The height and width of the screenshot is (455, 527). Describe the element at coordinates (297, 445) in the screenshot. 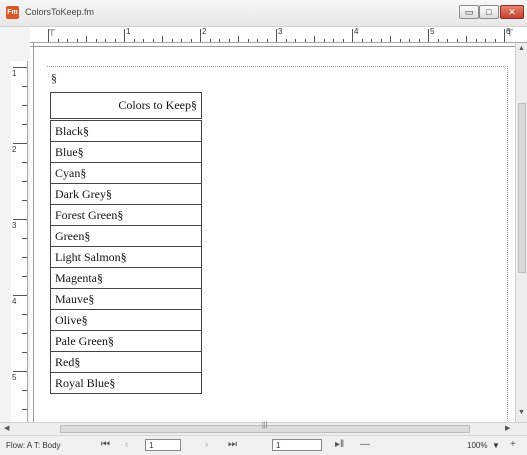

I see `go-to-page-field: 1` at that location.